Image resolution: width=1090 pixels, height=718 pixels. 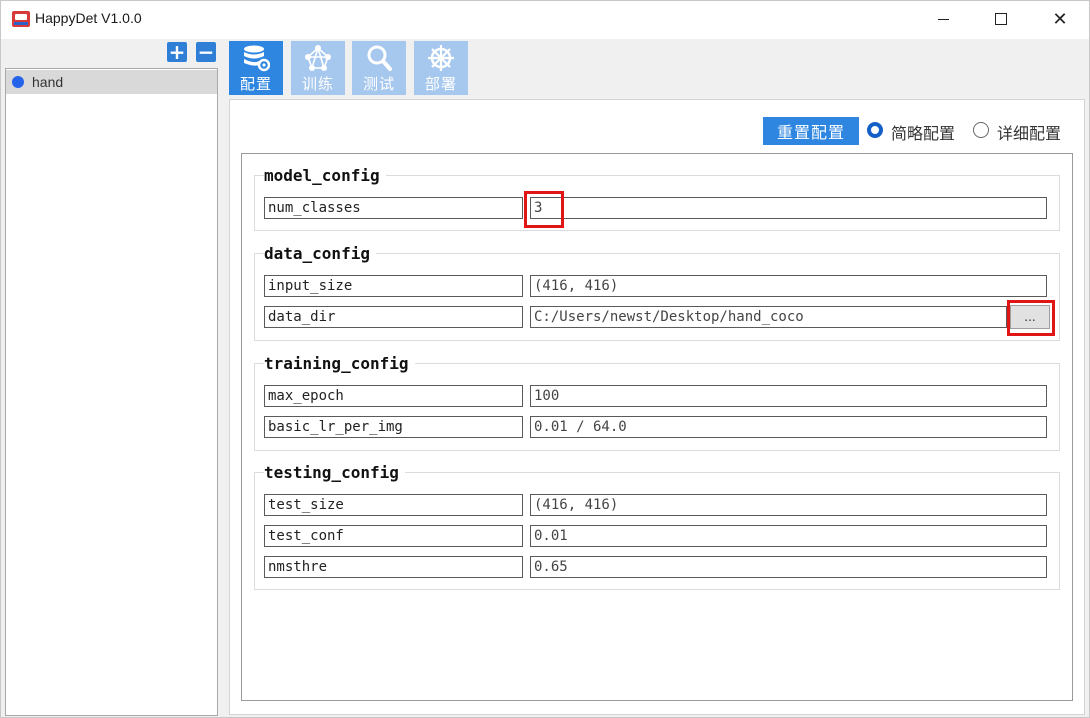 What do you see at coordinates (393, 427) in the screenshot?
I see `basic-lr-label: basic_lr_per_img` at bounding box center [393, 427].